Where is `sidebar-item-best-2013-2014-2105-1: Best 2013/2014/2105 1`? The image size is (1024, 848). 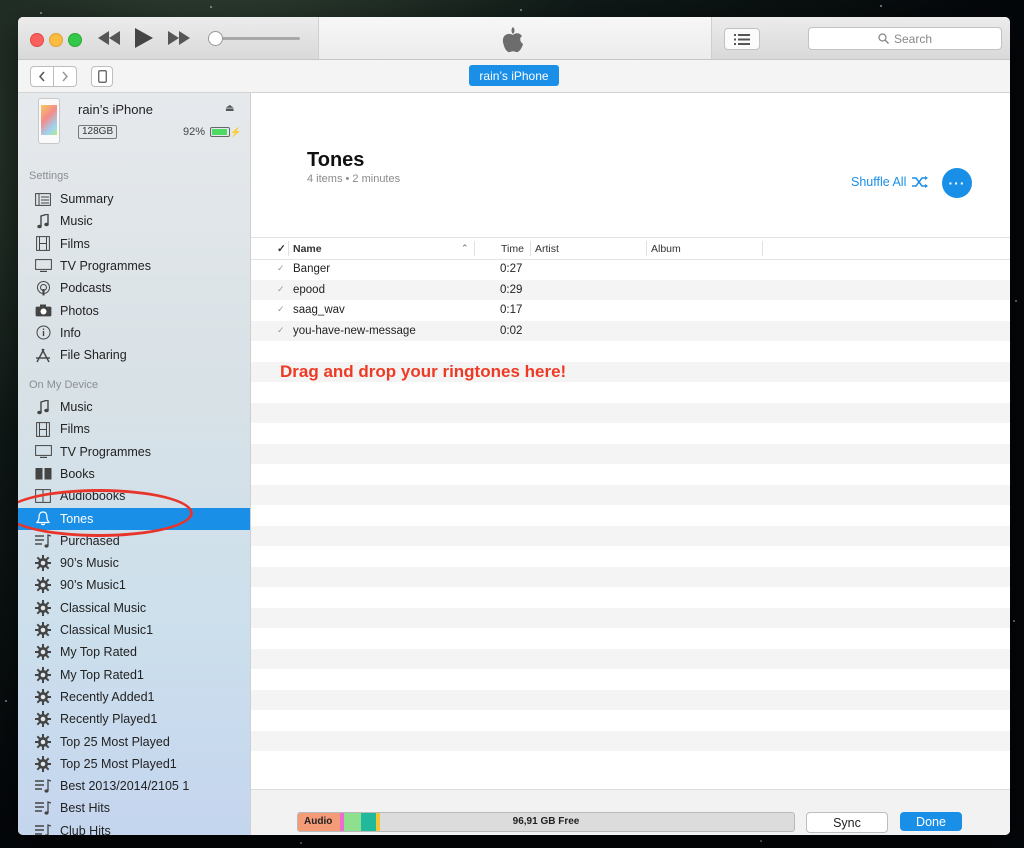
sidebar-item-best-2013-2014-2105-1: Best 2013/2014/2105 1 is located at coordinates (134, 786).